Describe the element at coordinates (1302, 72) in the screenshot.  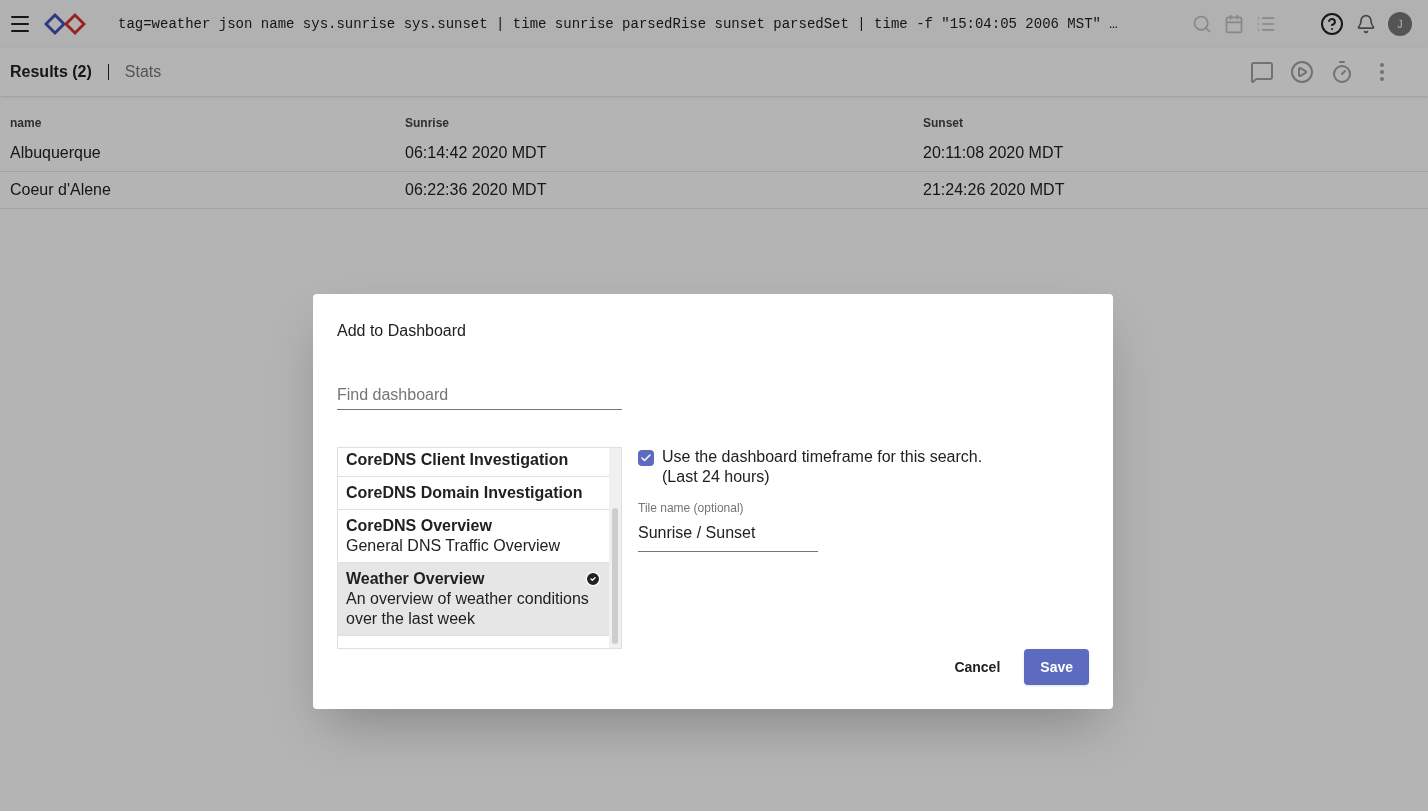
I see `play-icon` at that location.